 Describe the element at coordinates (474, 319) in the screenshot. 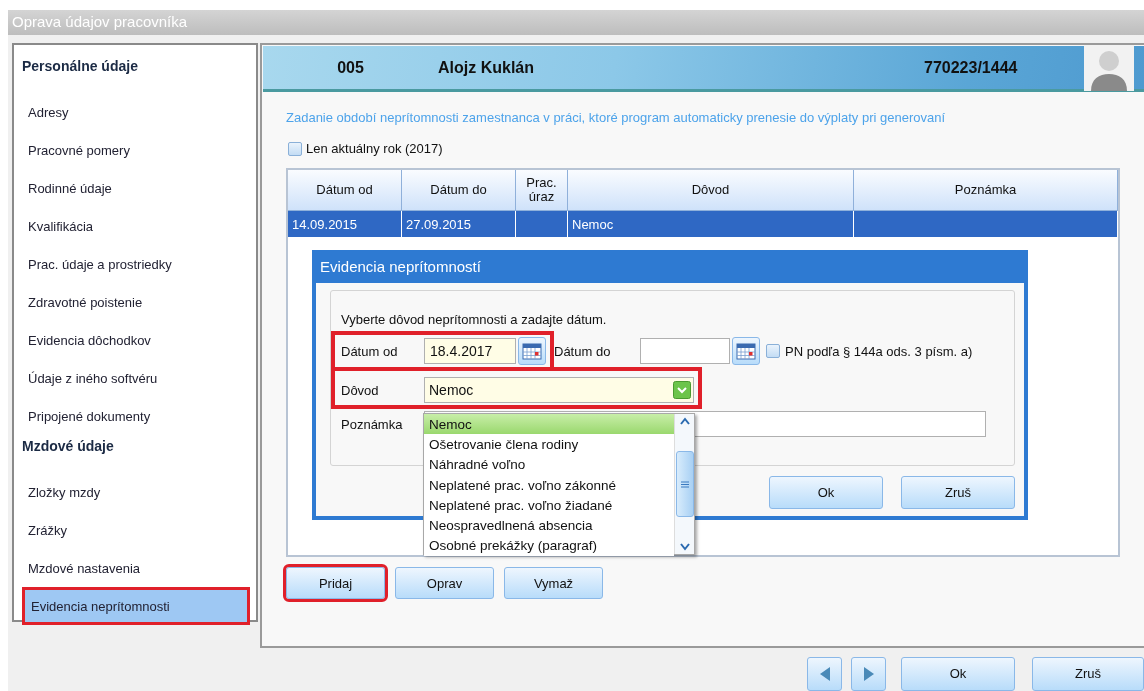

I see `instruction-text: Vyberte dôvod neprítomnosti a zadajte dátum.` at that location.